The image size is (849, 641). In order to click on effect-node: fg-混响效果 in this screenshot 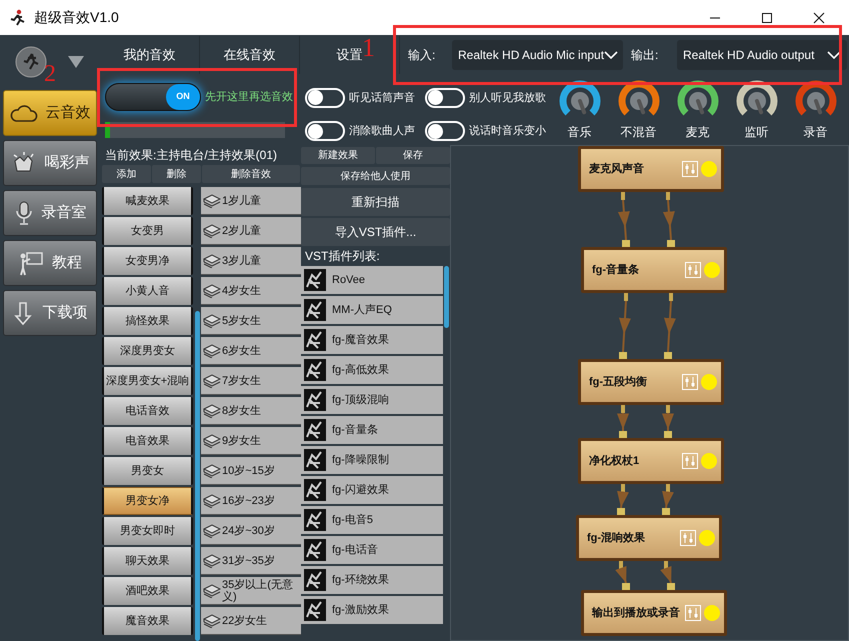, I will do `click(649, 538)`.